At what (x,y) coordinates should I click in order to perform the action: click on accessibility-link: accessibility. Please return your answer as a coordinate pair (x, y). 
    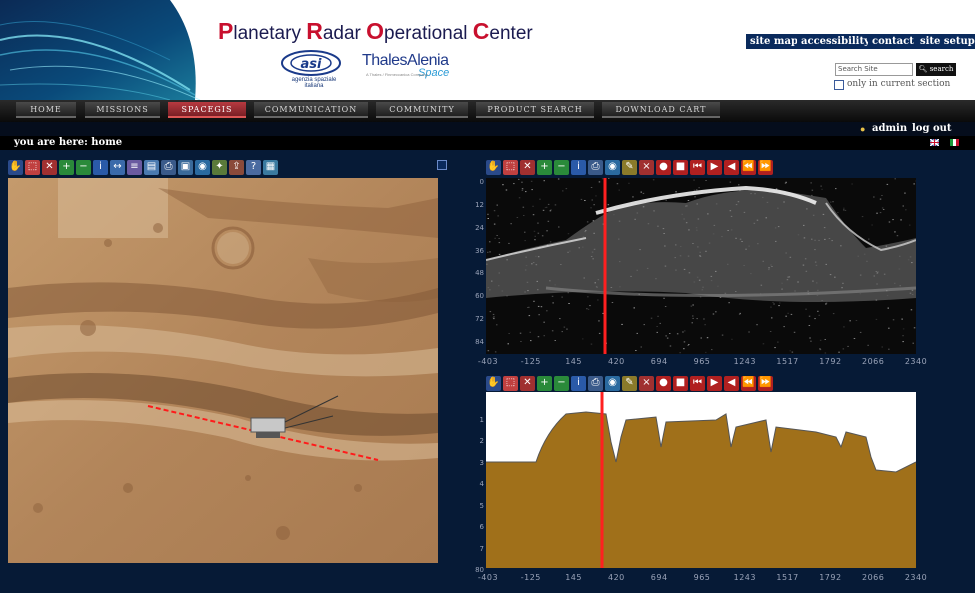
    Looking at the image, I should click on (835, 41).